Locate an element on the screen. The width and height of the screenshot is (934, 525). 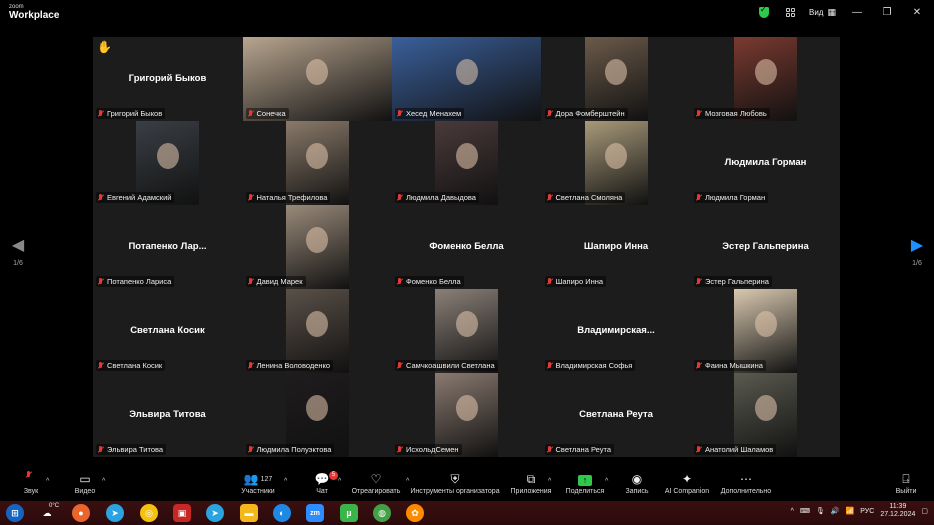
torrent-icon: µ is located at coordinates (349, 513).